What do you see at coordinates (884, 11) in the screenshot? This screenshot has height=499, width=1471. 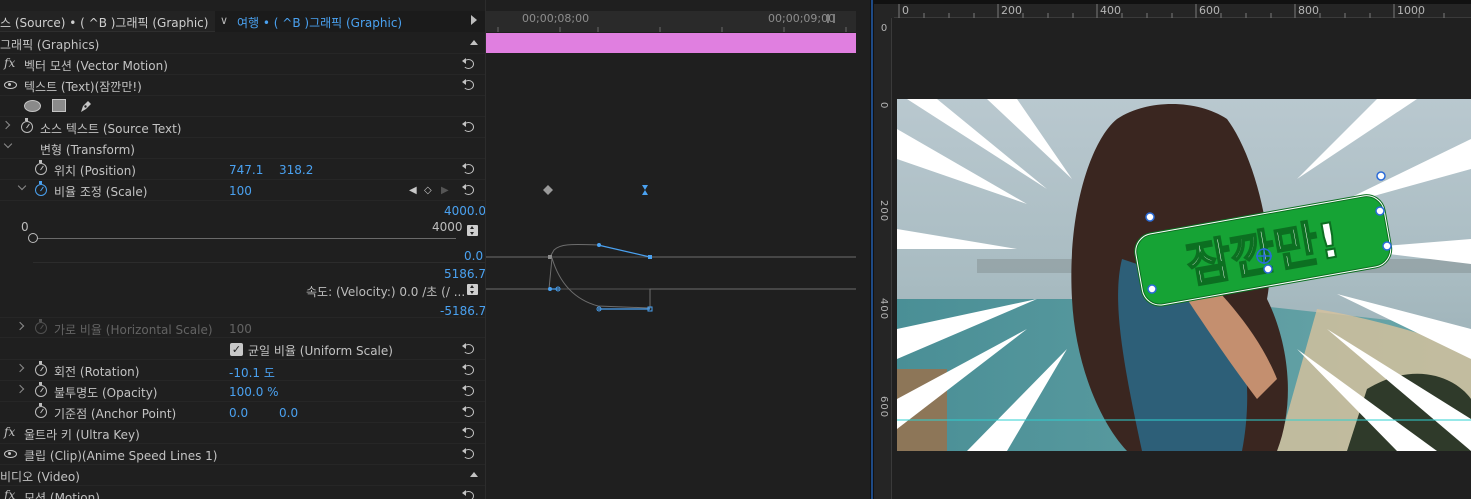 I see `ruler-corner` at bounding box center [884, 11].